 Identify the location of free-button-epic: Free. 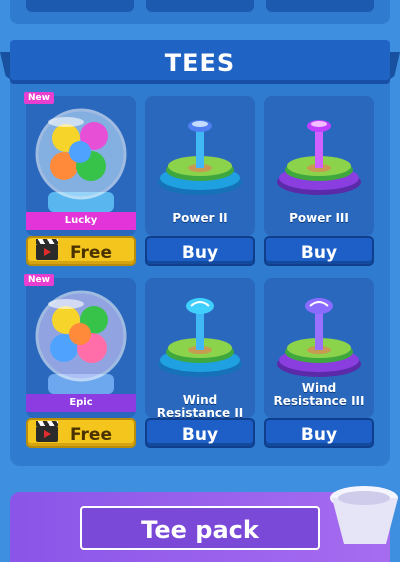
(81, 433).